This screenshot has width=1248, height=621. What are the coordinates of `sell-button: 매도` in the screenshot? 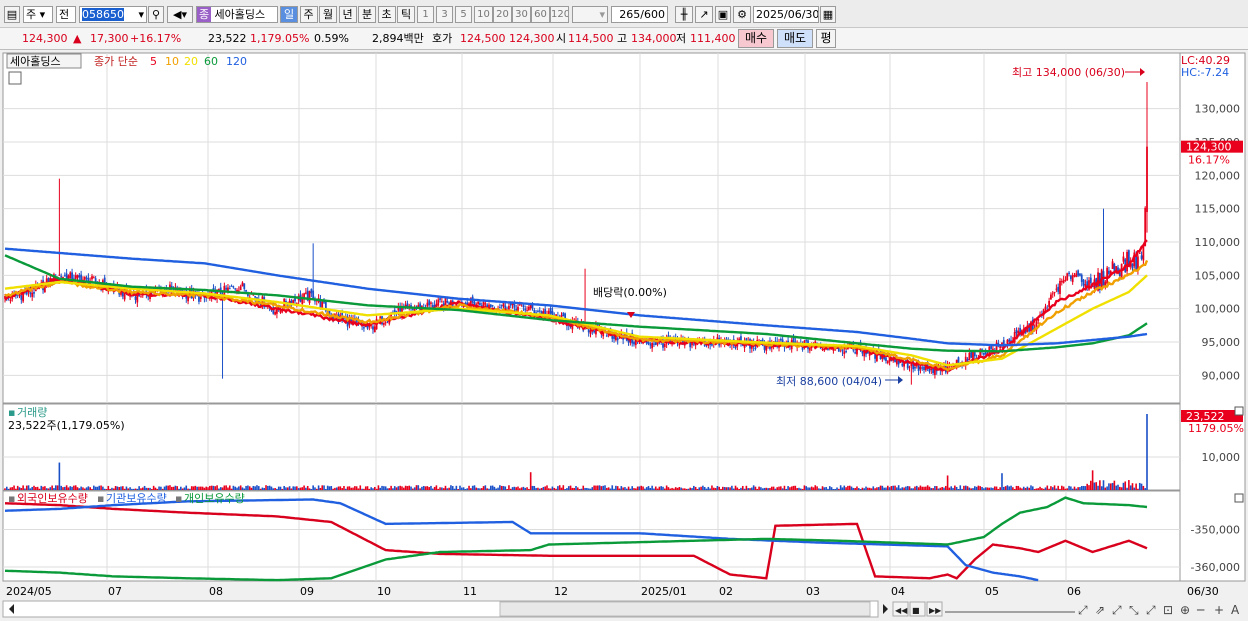 It's located at (795, 38).